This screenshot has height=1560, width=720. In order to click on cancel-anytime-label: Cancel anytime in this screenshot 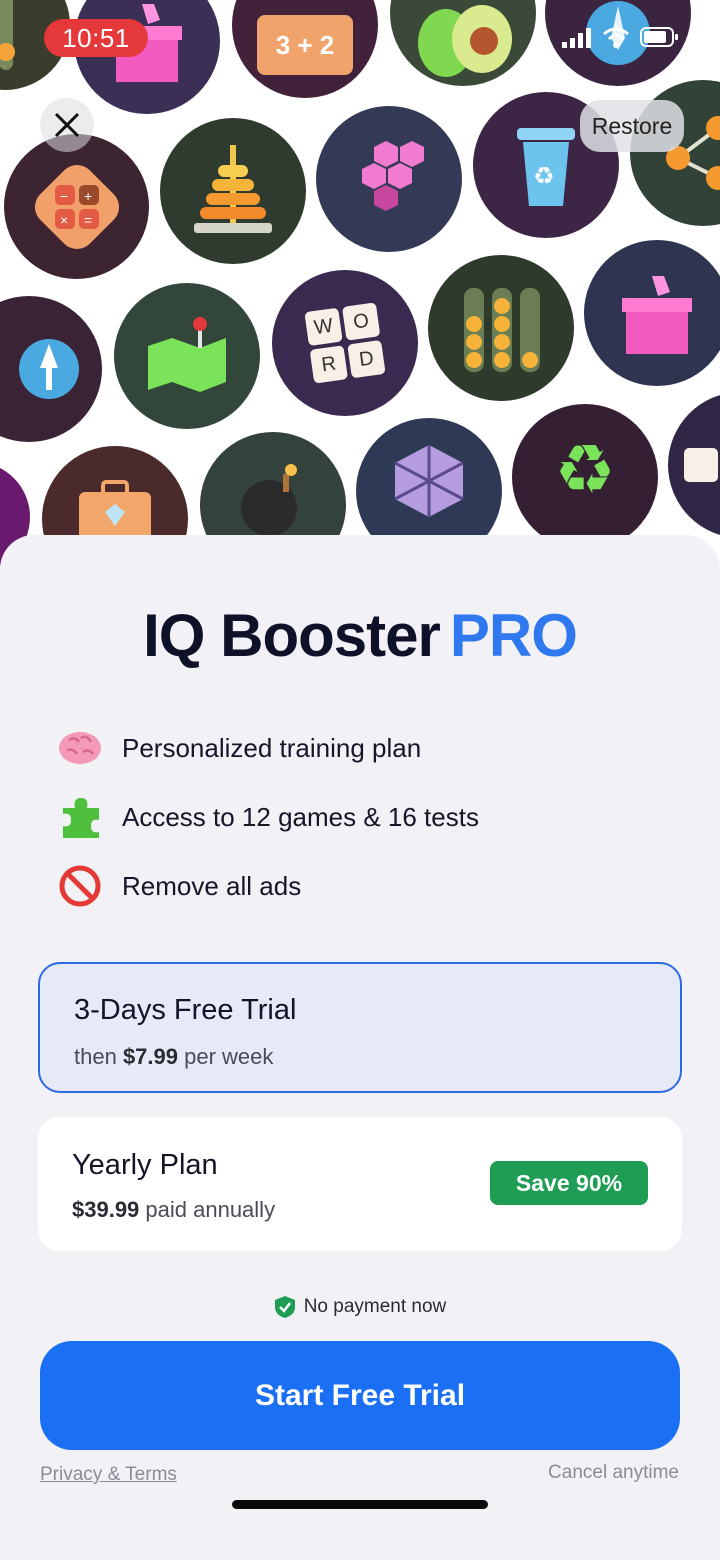, I will do `click(613, 1472)`.